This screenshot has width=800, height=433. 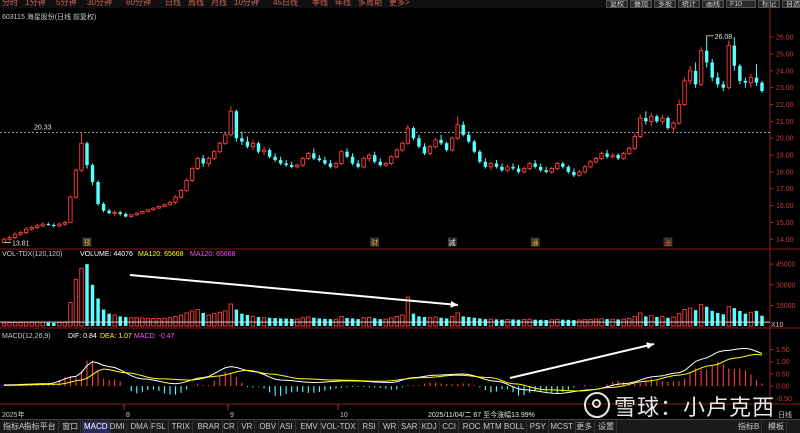 I want to click on period-tab: 日线, so click(x=173, y=4).